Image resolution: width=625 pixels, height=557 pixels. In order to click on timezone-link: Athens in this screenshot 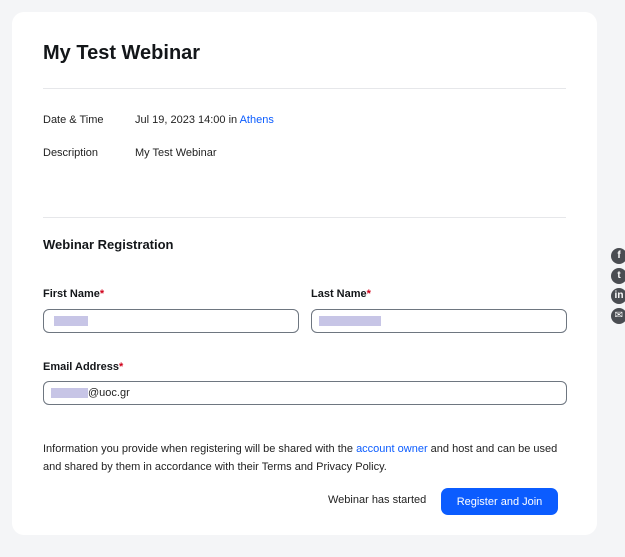, I will do `click(257, 120)`.